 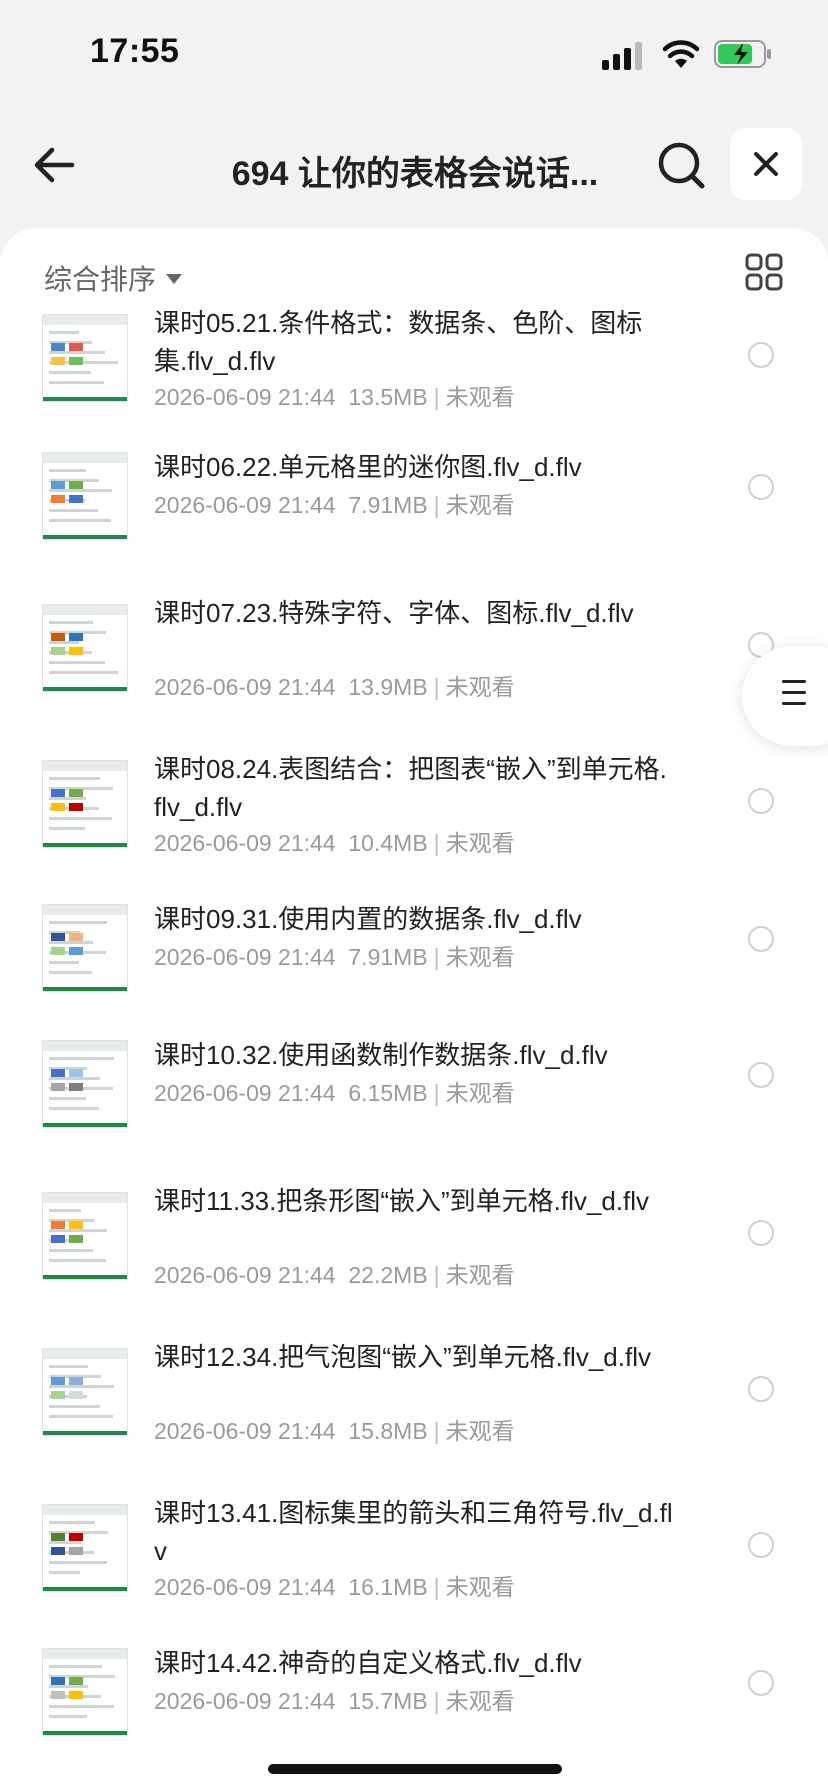 What do you see at coordinates (55, 165) in the screenshot?
I see `back-arrow-icon` at bounding box center [55, 165].